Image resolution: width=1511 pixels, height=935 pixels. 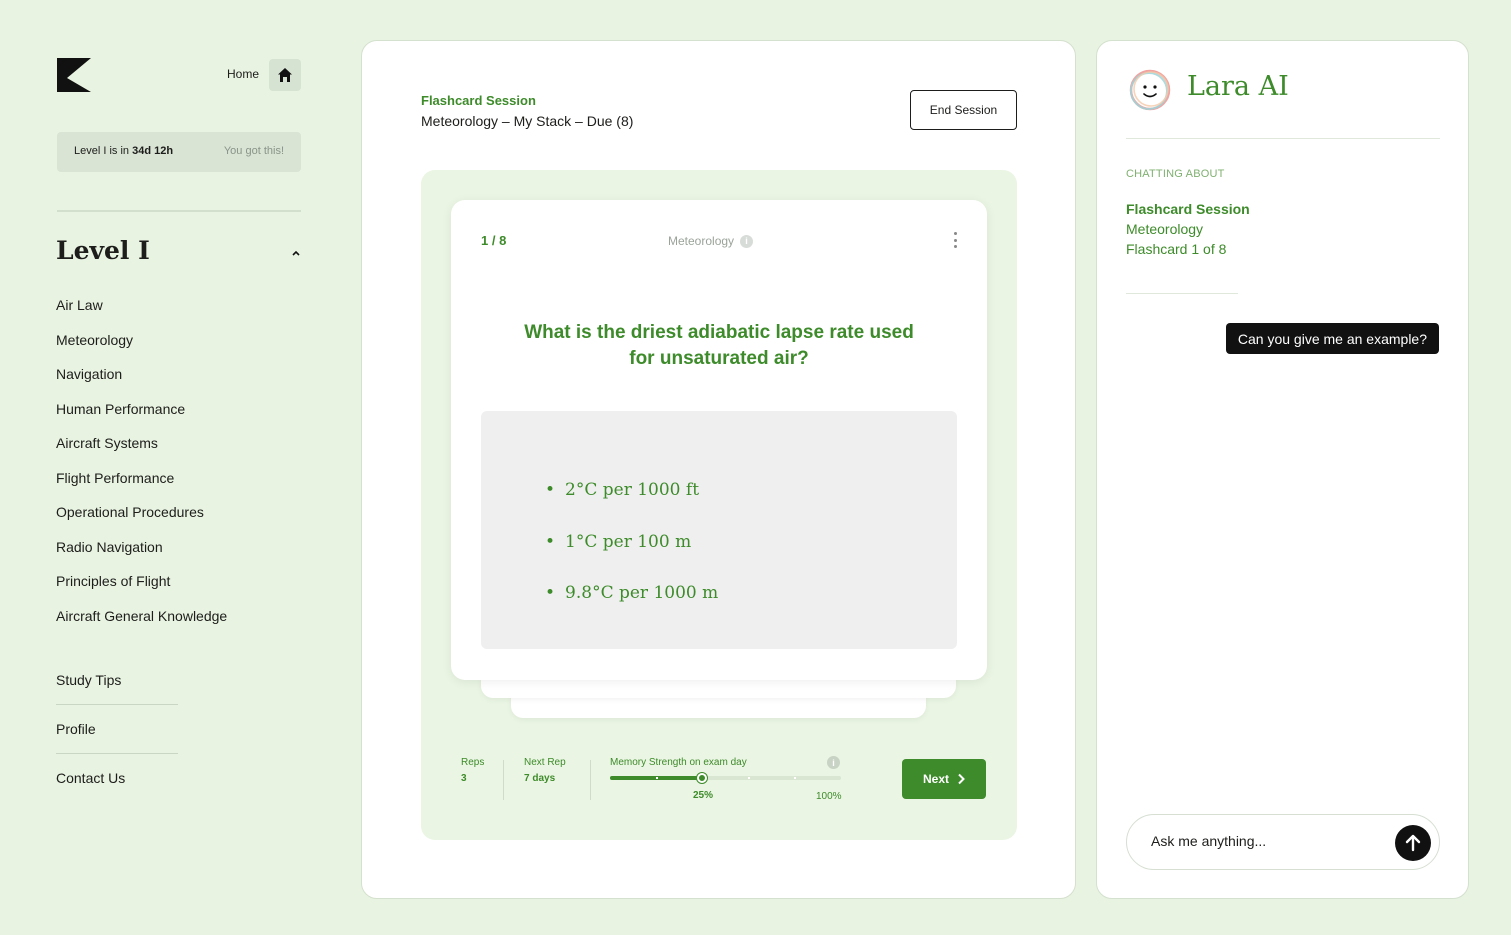 What do you see at coordinates (631, 609) in the screenshot?
I see `answer-option: 9.8°C per 1000 m` at bounding box center [631, 609].